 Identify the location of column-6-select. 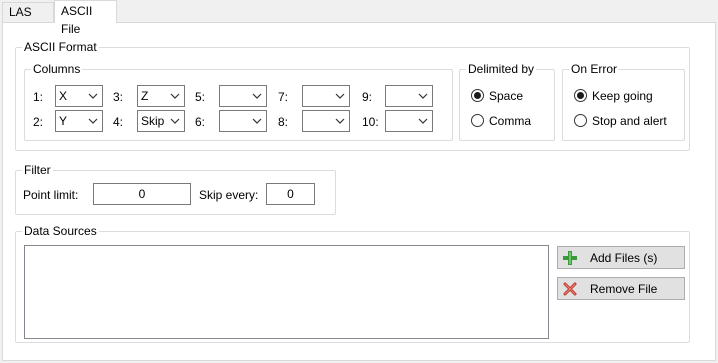
(243, 121).